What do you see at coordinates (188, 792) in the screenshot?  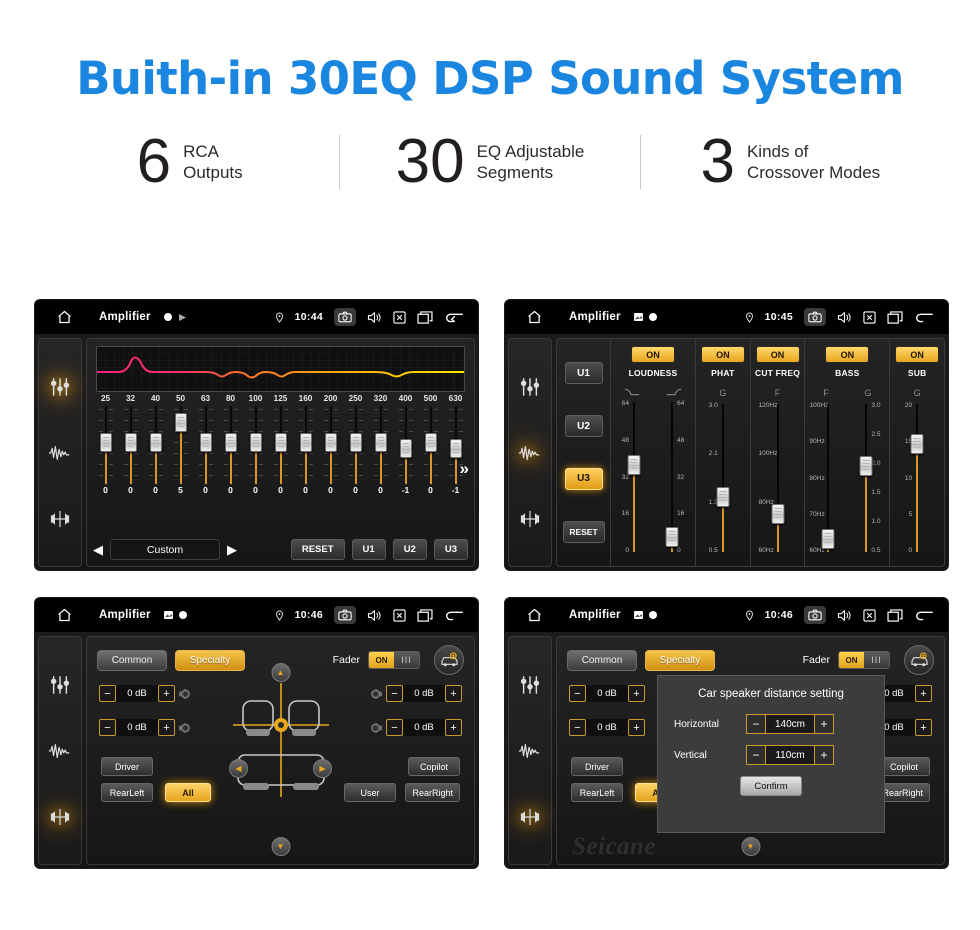 I see `seat-button-all: All` at bounding box center [188, 792].